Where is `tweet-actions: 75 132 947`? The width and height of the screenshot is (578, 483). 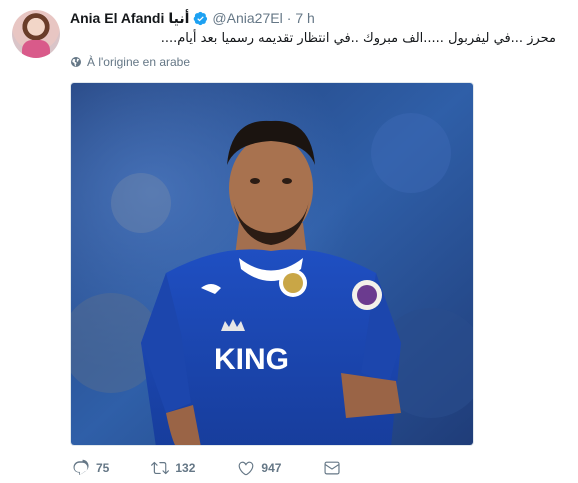 tweet-actions: 75 132 947 is located at coordinates (227, 468).